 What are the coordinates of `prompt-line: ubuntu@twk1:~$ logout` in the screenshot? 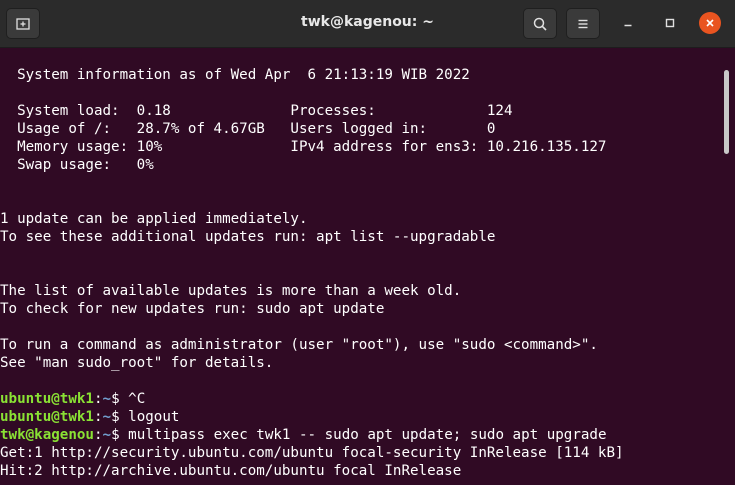 It's located at (361, 417).